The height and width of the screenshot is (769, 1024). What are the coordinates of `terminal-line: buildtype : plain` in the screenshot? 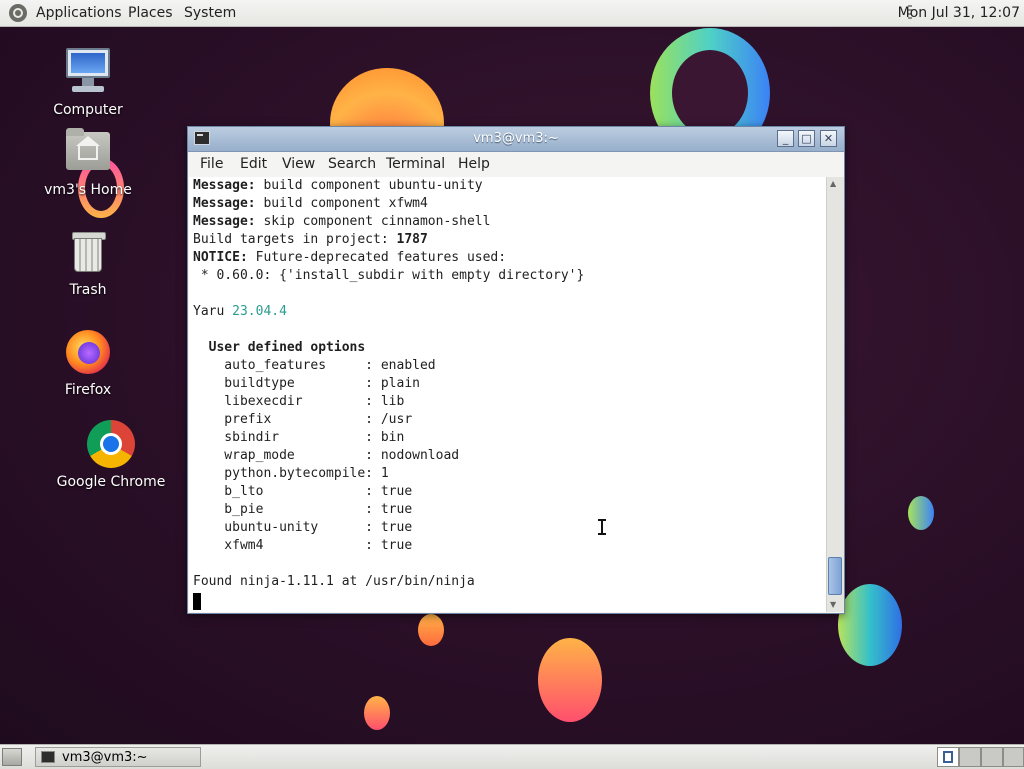 It's located at (306, 383).